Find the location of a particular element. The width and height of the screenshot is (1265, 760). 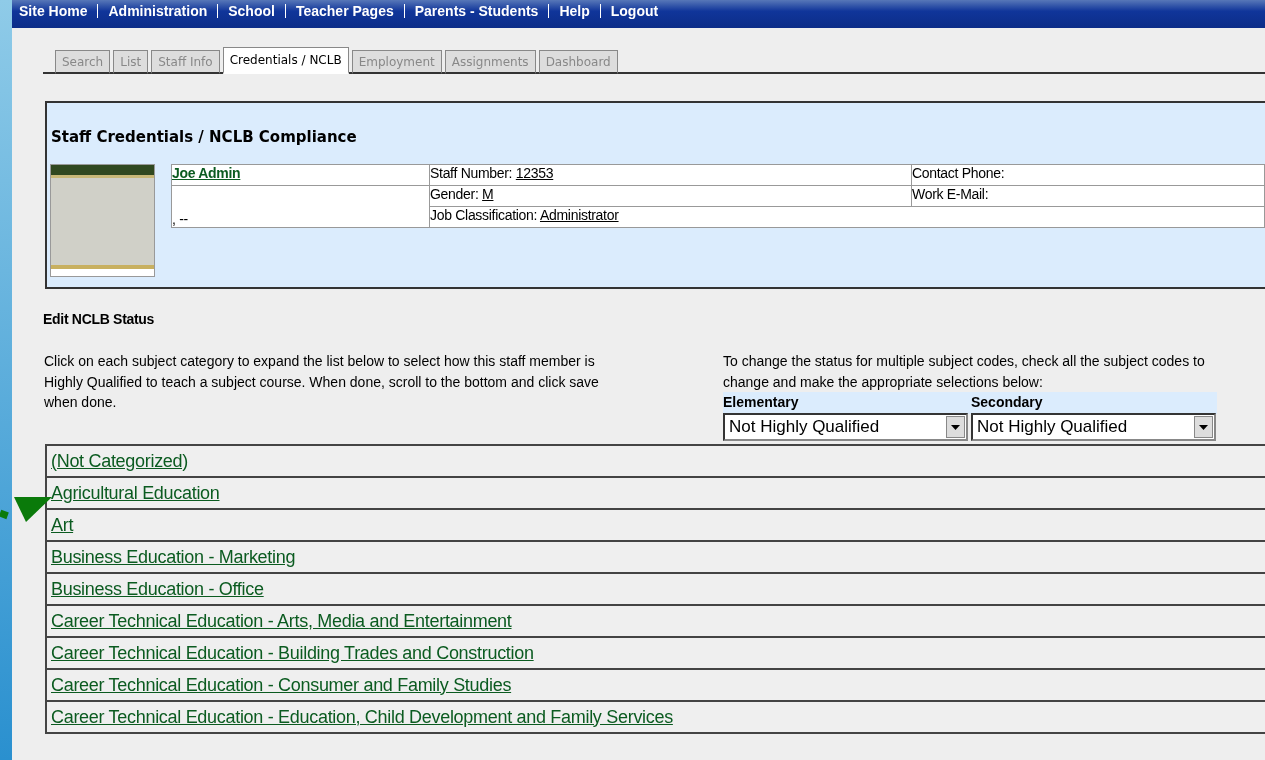

category-link: Business Education - Office is located at coordinates (157, 589).